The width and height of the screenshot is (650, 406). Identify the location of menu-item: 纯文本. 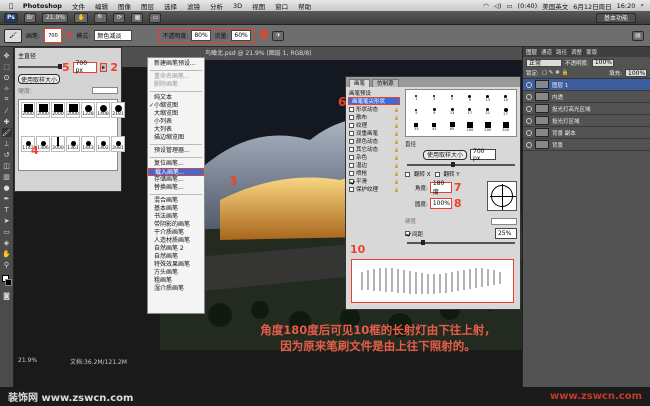
(176, 98).